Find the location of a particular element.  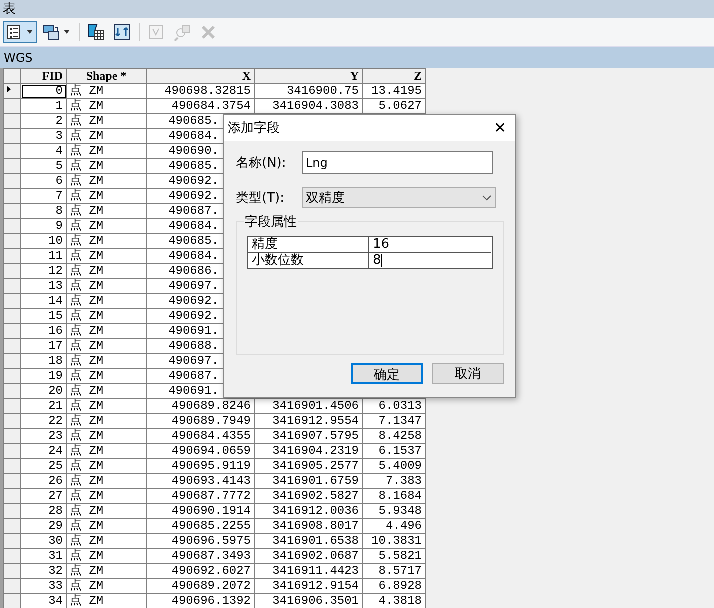

table-cell: 4.496 is located at coordinates (394, 526).